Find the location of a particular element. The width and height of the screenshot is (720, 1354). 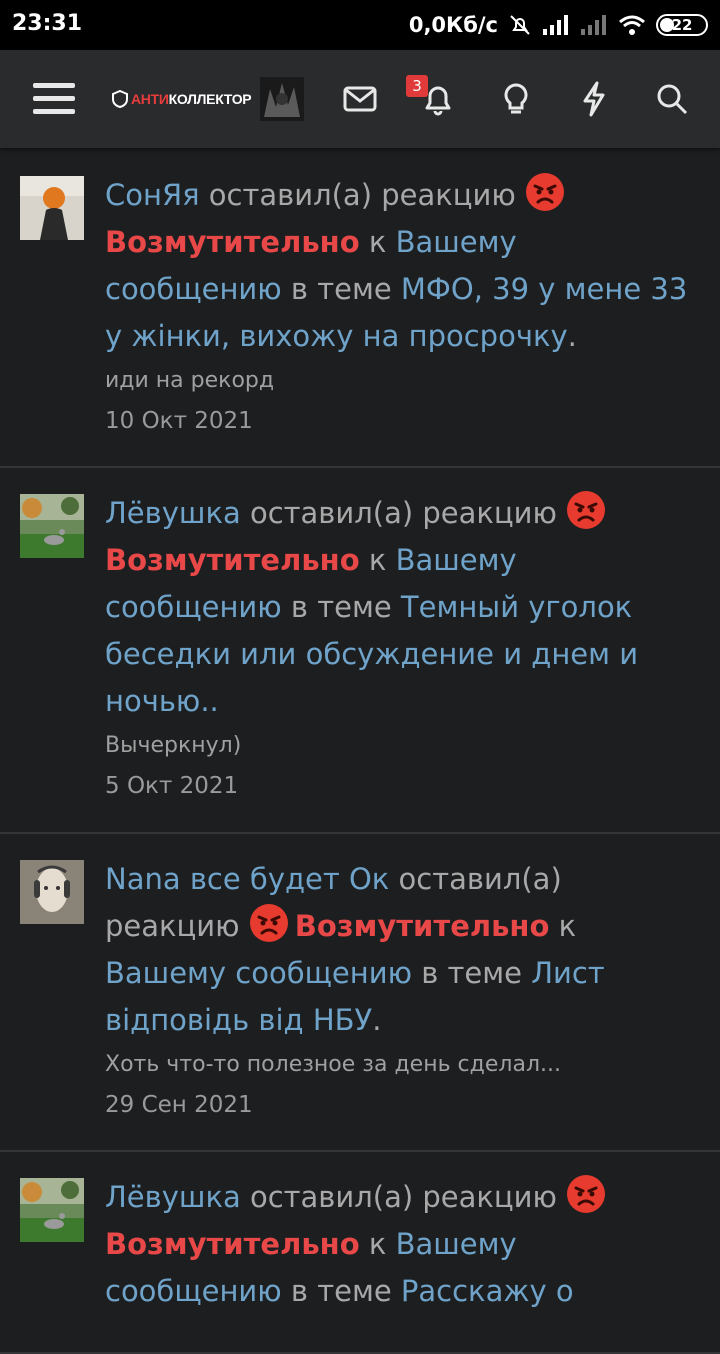

topic-link: Расскажу о is located at coordinates (487, 1291).